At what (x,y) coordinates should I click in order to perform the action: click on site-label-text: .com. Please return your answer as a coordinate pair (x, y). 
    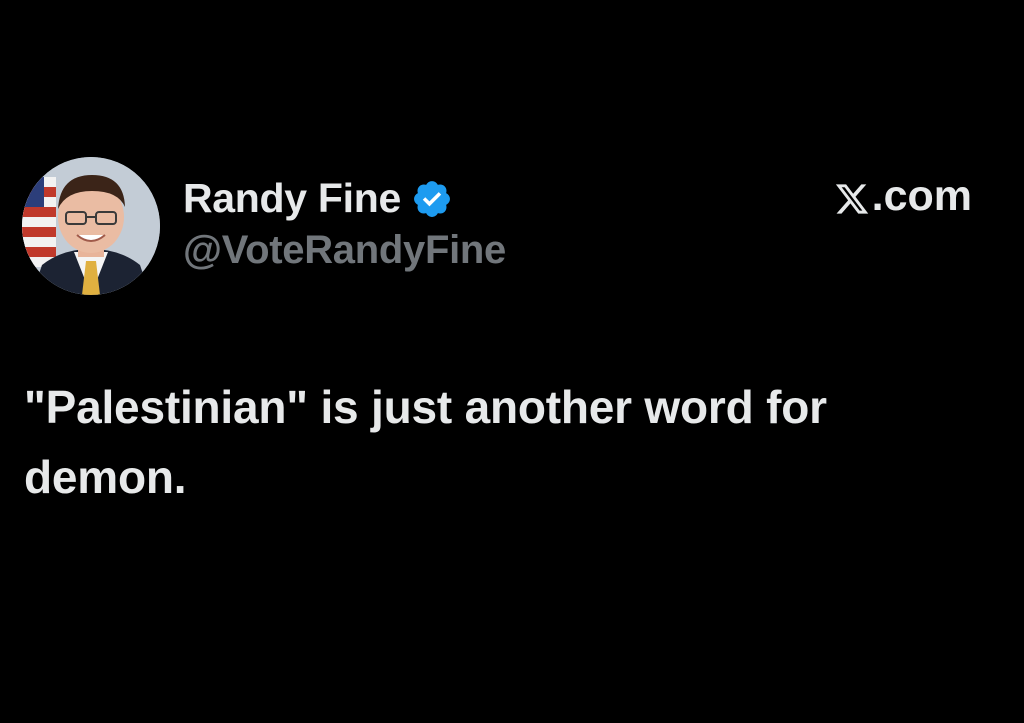
    Looking at the image, I should click on (921, 196).